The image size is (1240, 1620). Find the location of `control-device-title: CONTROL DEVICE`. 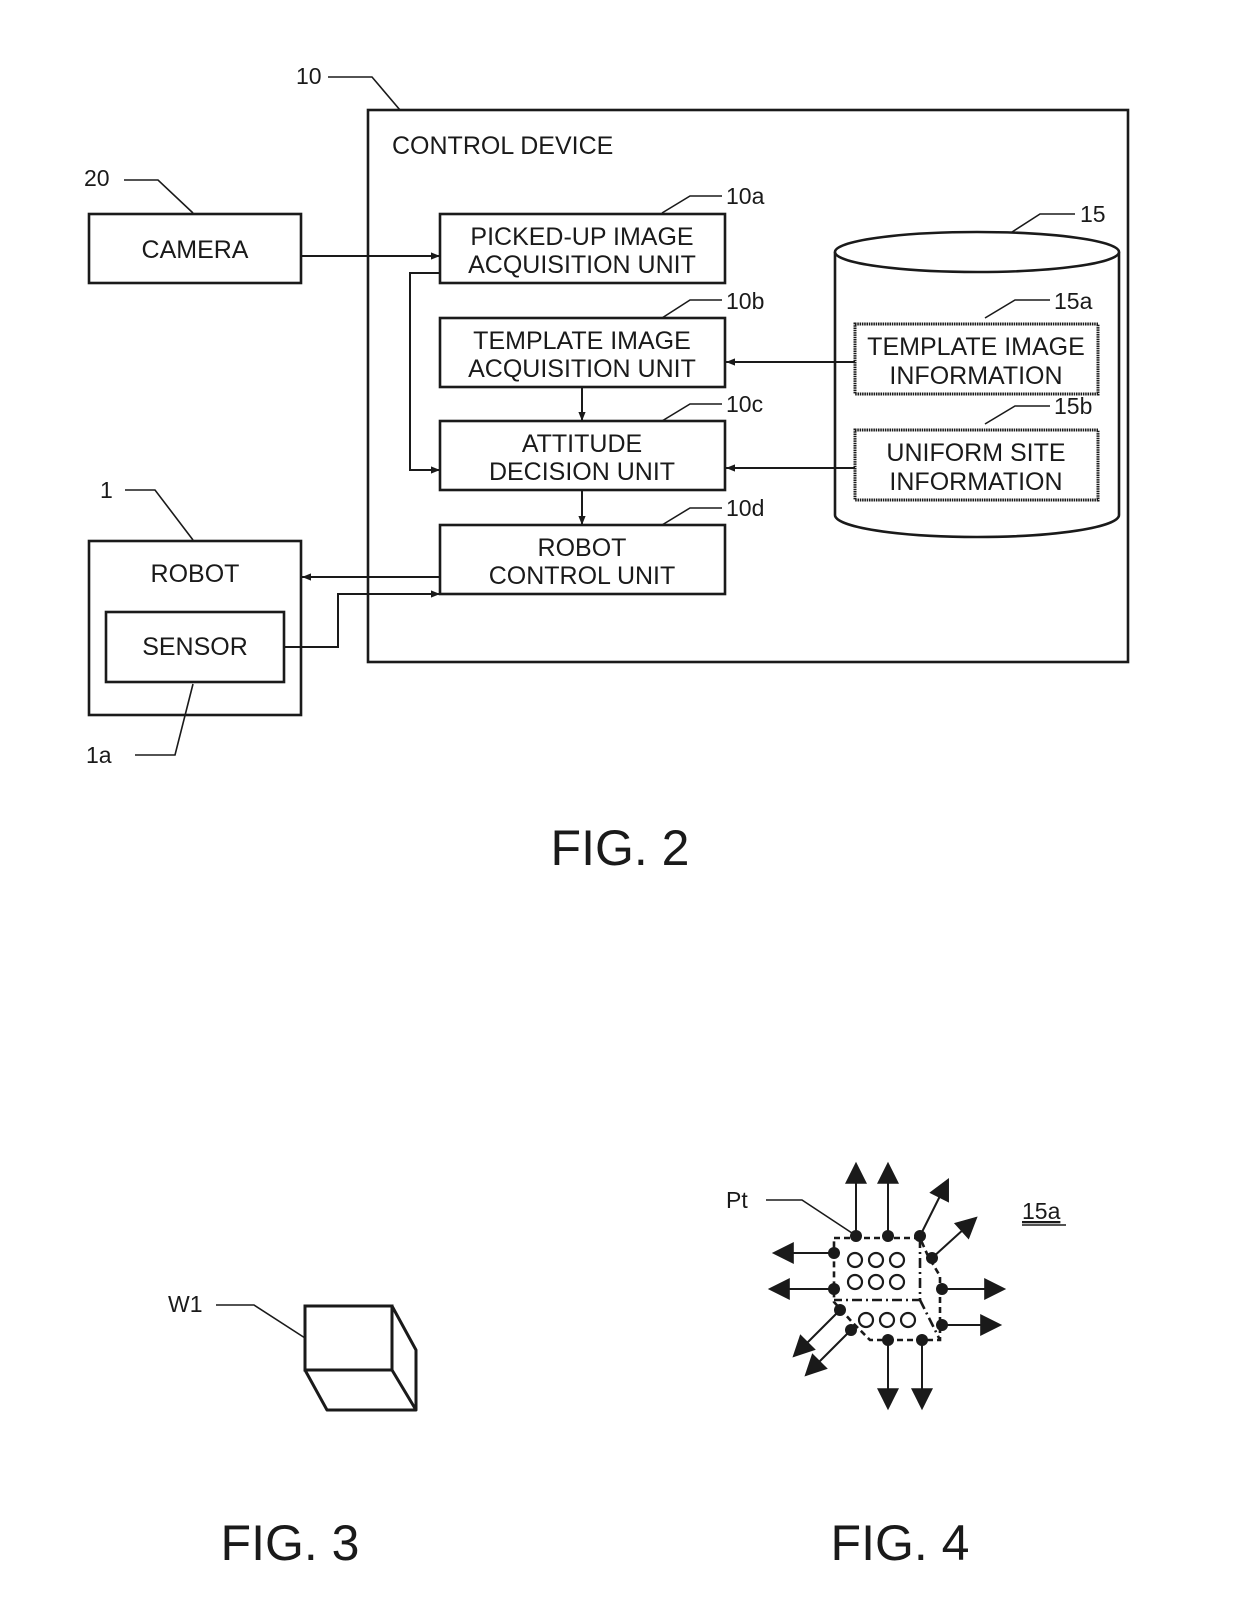

control-device-title: CONTROL DEVICE is located at coordinates (502, 146).